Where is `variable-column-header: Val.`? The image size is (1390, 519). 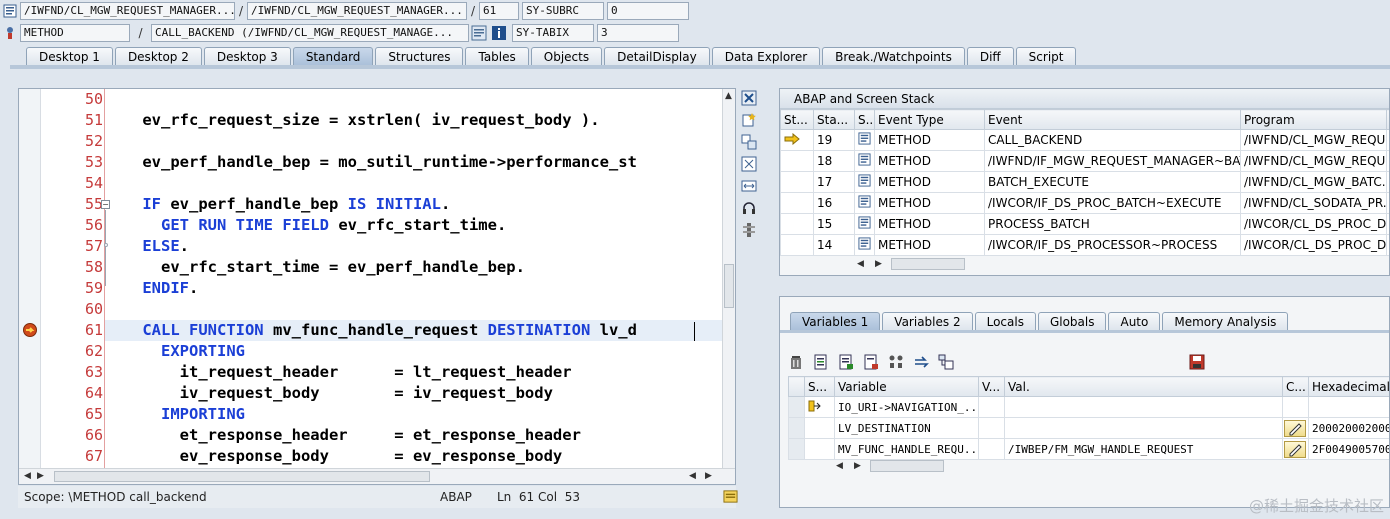 variable-column-header: Val. is located at coordinates (1143, 386).